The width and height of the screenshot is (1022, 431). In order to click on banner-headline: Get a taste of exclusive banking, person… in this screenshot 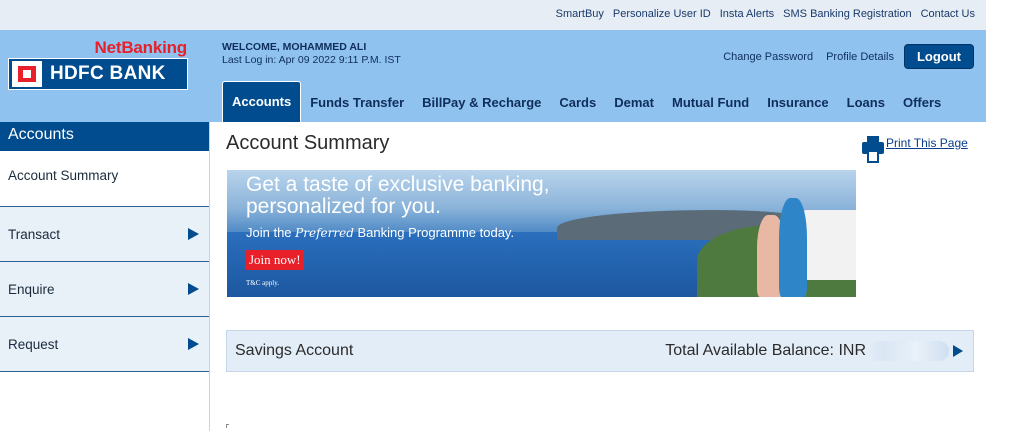, I will do `click(398, 195)`.